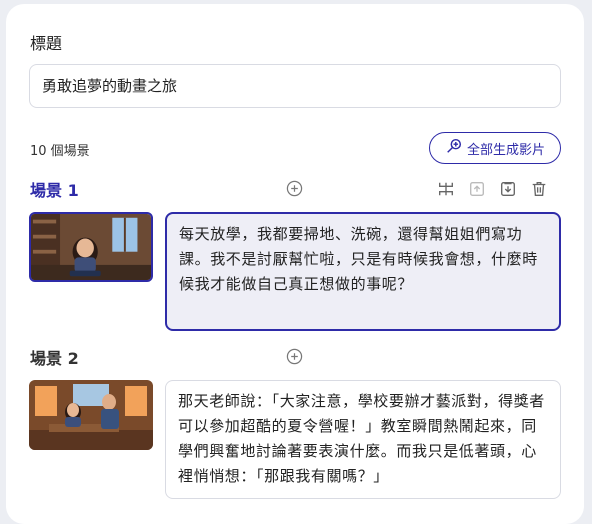 Image resolution: width=592 pixels, height=524 pixels. I want to click on split-scene-button, so click(446, 189).